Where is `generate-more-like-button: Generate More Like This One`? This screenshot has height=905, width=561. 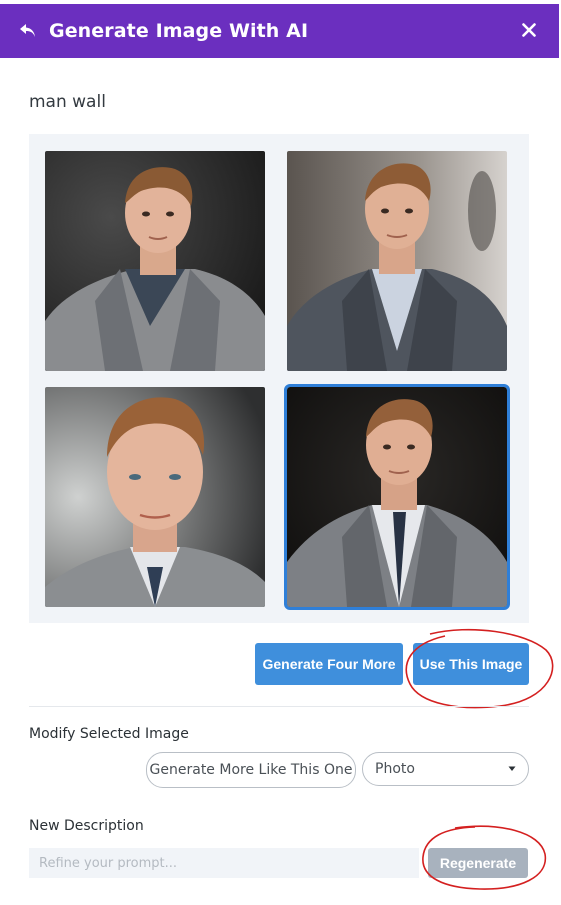 generate-more-like-button: Generate More Like This One is located at coordinates (251, 770).